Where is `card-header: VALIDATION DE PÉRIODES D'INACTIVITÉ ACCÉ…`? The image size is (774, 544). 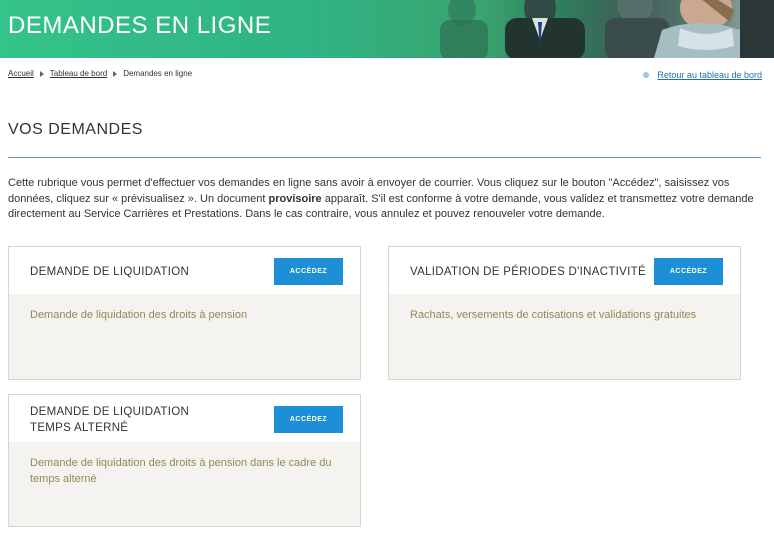
card-header: VALIDATION DE PÉRIODES D'INACTIVITÉ ACCÉ… is located at coordinates (564, 270).